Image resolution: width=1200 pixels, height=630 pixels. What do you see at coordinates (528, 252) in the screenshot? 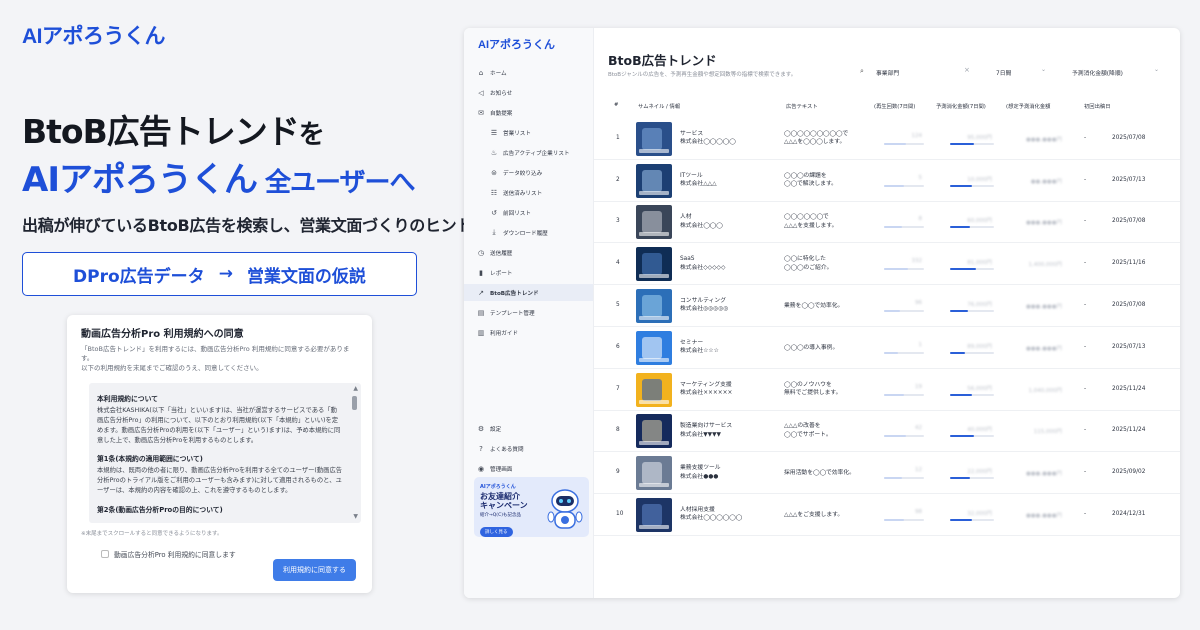
I see `sidebar-item: ◷ 送信履歴` at bounding box center [528, 252].